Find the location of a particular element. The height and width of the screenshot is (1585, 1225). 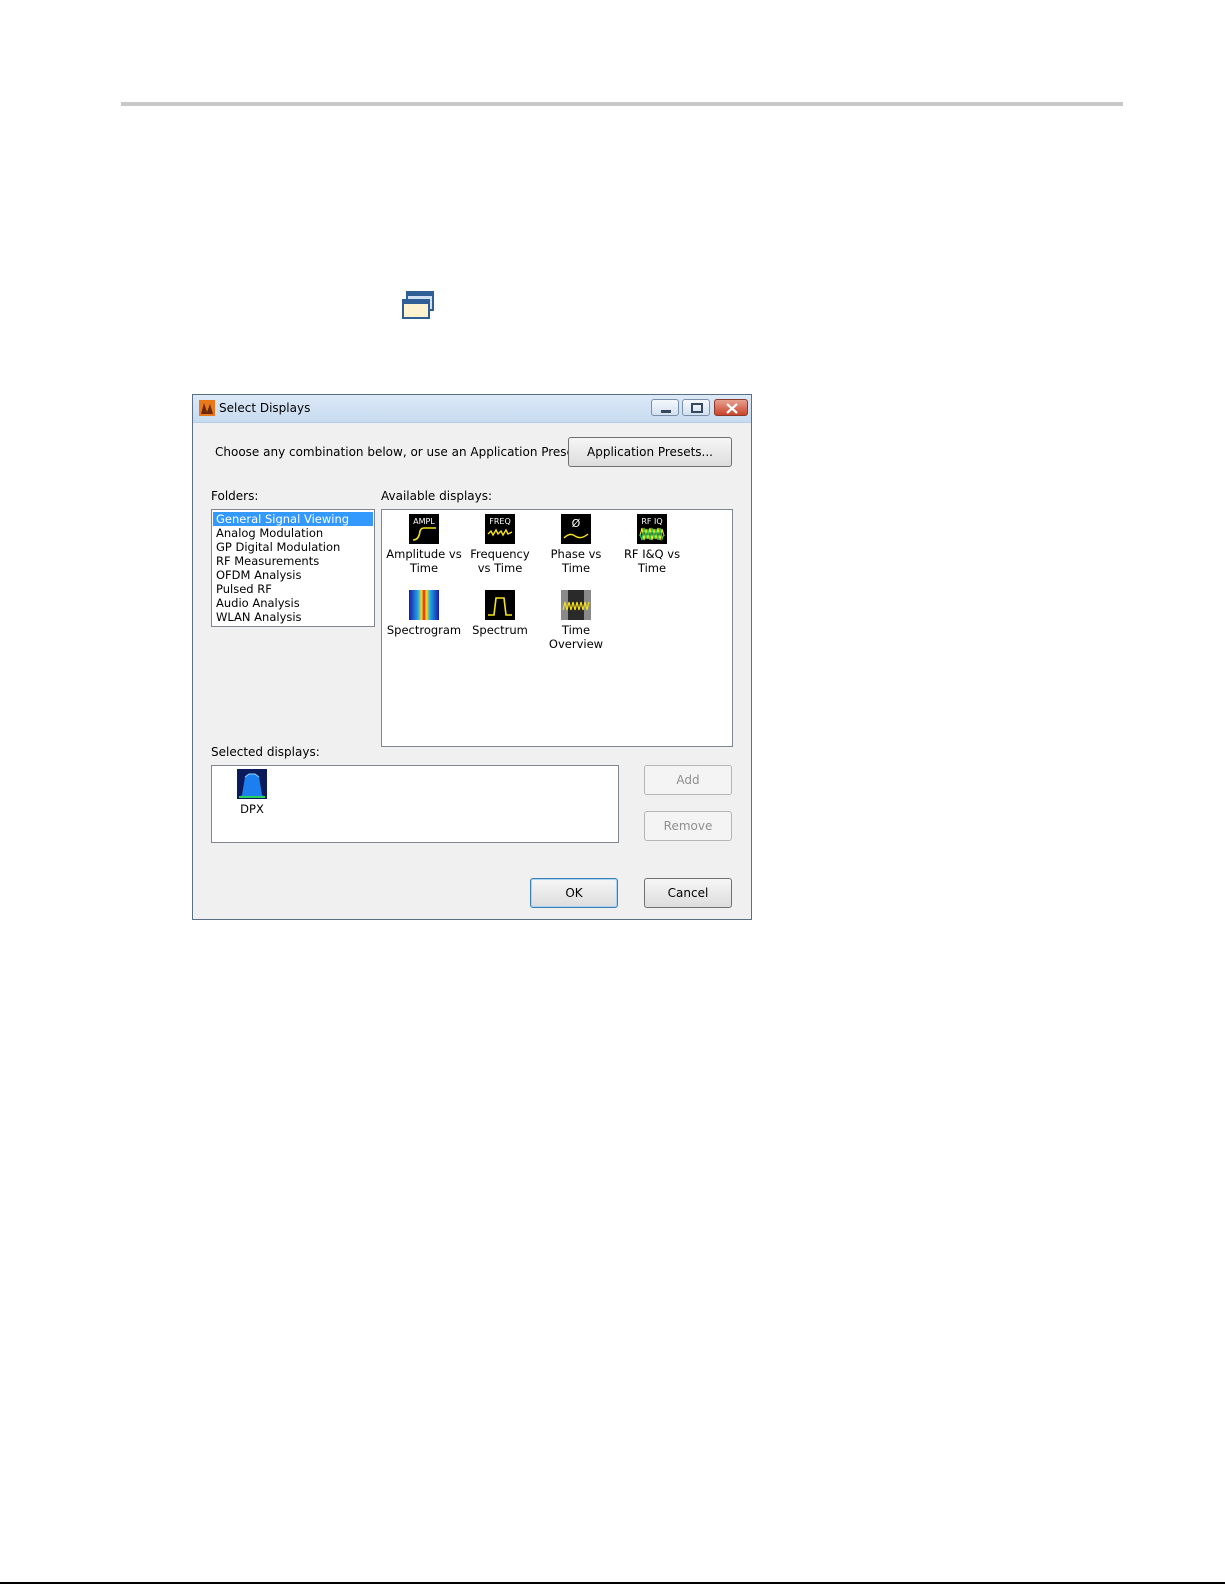

folder-item-gp-digital-modulation: GP Digital Modulation is located at coordinates (293, 547).